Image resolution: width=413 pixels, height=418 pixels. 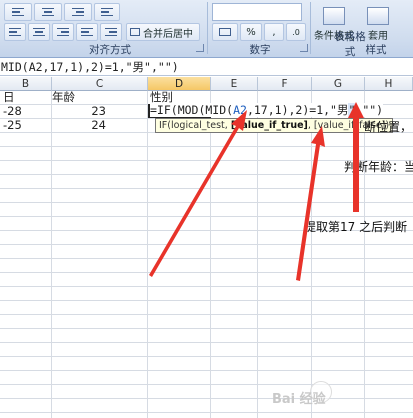 I want to click on formula-middle: ,17,1),2)=1,"男, so click(x=297, y=110).